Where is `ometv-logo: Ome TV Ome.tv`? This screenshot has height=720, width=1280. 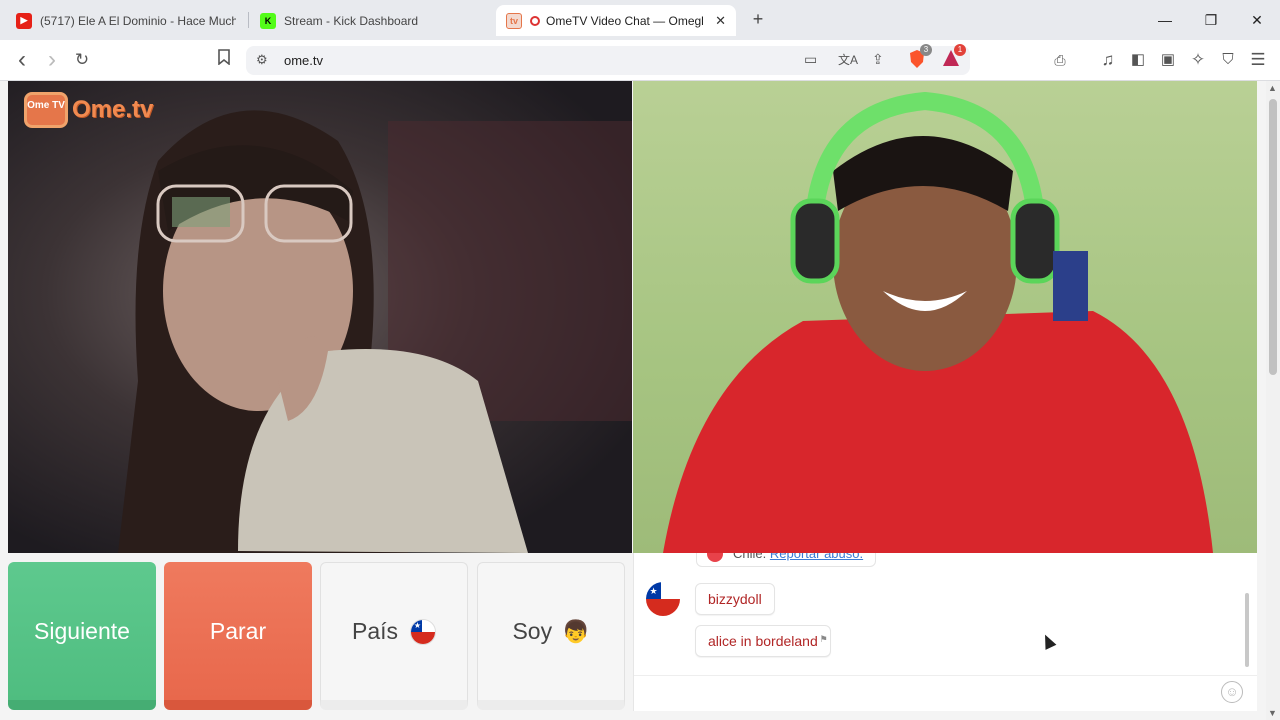
ometv-logo: Ome TV Ome.tv is located at coordinates (88, 110).